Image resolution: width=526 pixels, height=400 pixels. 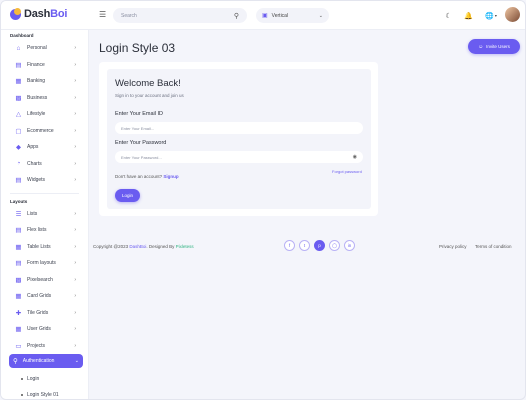 I want to click on list-icon: ☰, so click(x=18, y=214).